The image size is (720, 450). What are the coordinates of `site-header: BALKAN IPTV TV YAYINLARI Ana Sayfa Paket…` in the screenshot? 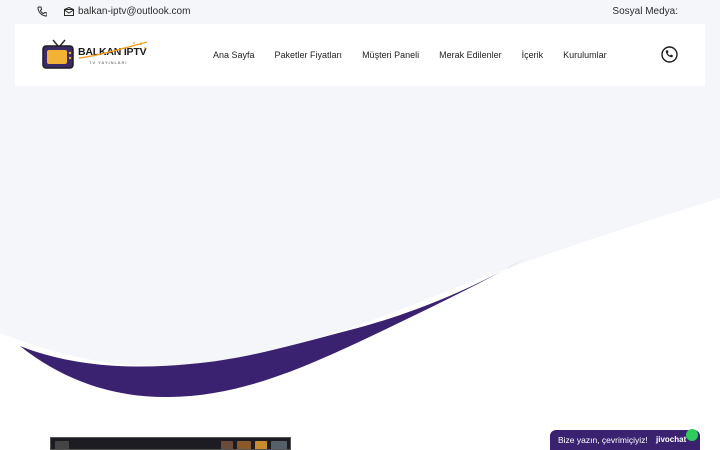 It's located at (360, 55).